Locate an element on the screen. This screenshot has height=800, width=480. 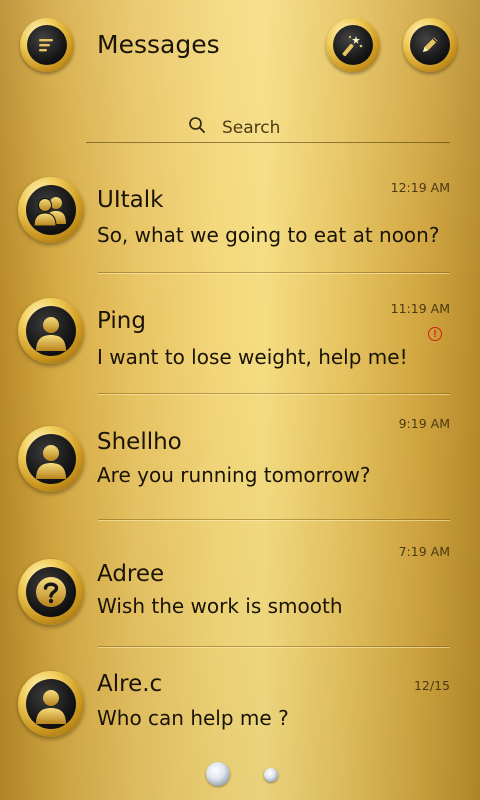
group-icon is located at coordinates (51, 210).